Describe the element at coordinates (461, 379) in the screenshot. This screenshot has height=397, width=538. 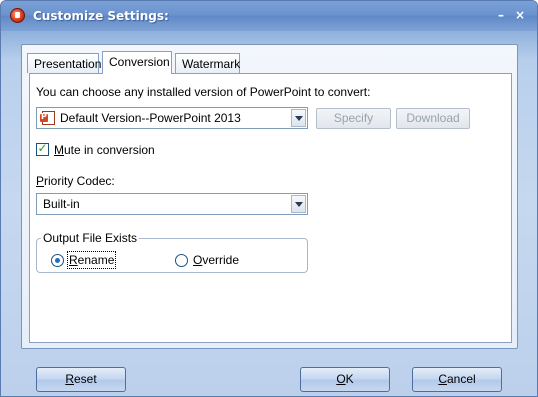
I see `cancel-label-rest: ancel` at that location.